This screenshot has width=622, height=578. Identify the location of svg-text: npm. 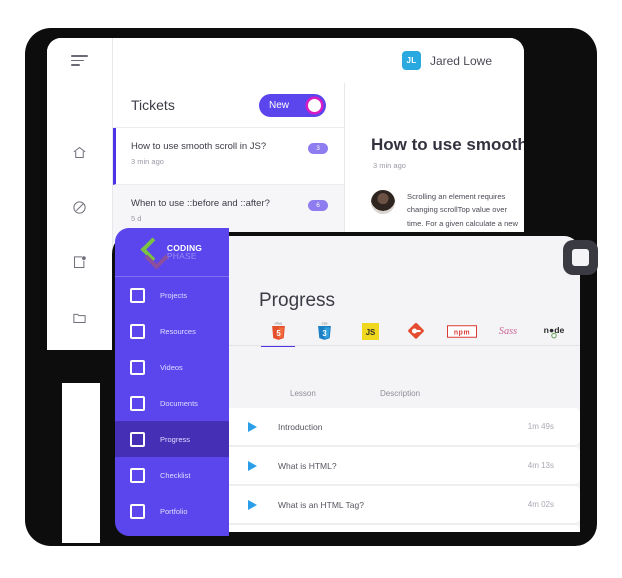
(462, 332).